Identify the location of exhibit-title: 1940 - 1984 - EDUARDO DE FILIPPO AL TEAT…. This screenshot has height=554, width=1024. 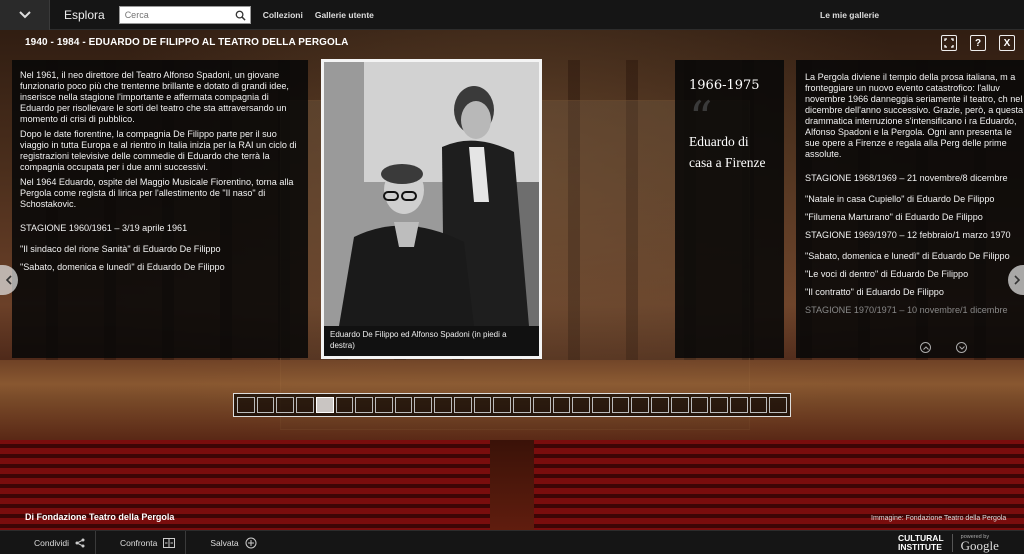
(187, 42).